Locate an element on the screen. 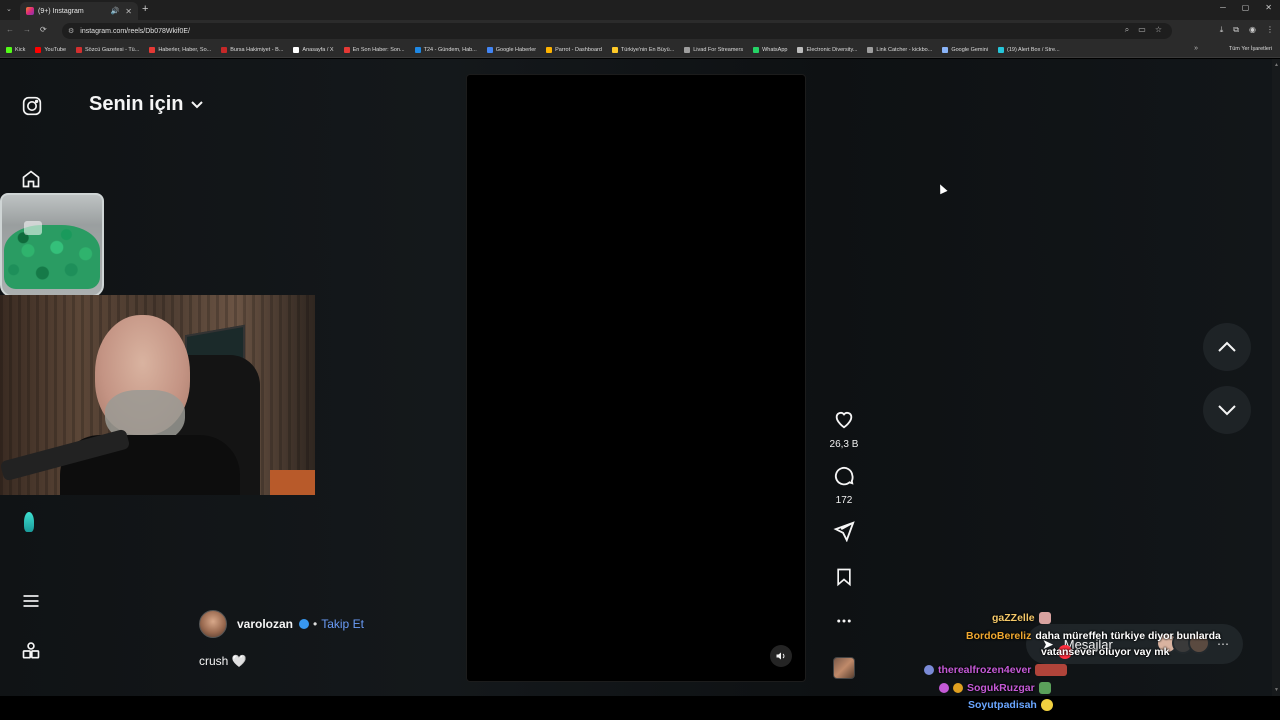  bookmark-star-icon: ☆ is located at coordinates (1158, 30).